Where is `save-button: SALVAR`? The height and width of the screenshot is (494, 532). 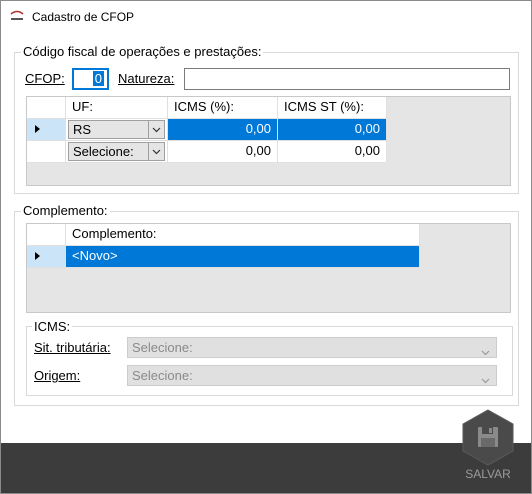
save-button: SALVAR is located at coordinates (488, 449).